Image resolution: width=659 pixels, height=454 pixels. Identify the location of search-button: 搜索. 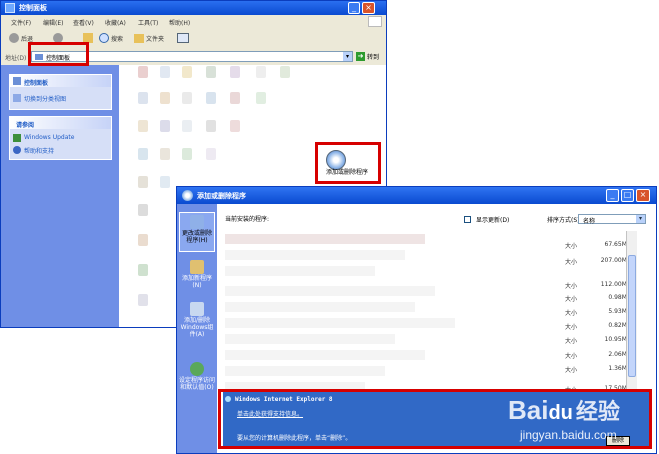
(111, 38).